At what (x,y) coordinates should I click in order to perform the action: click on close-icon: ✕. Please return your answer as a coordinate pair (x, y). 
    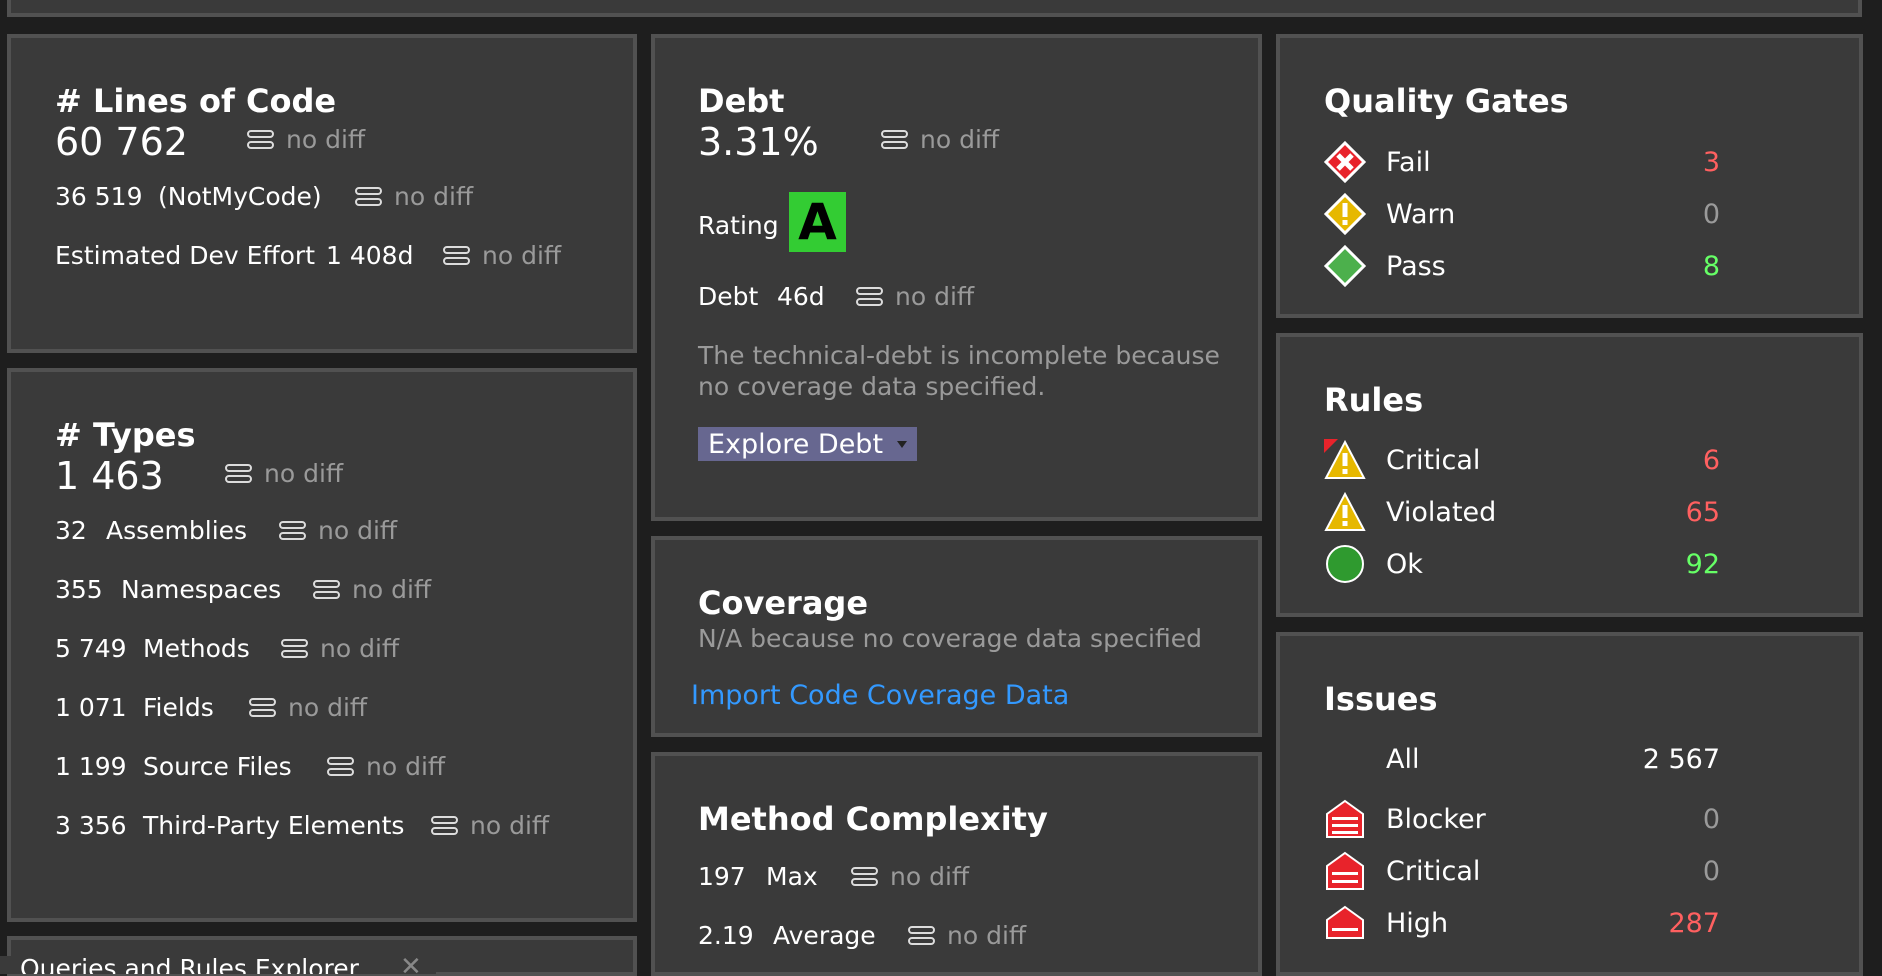
    Looking at the image, I should click on (411, 965).